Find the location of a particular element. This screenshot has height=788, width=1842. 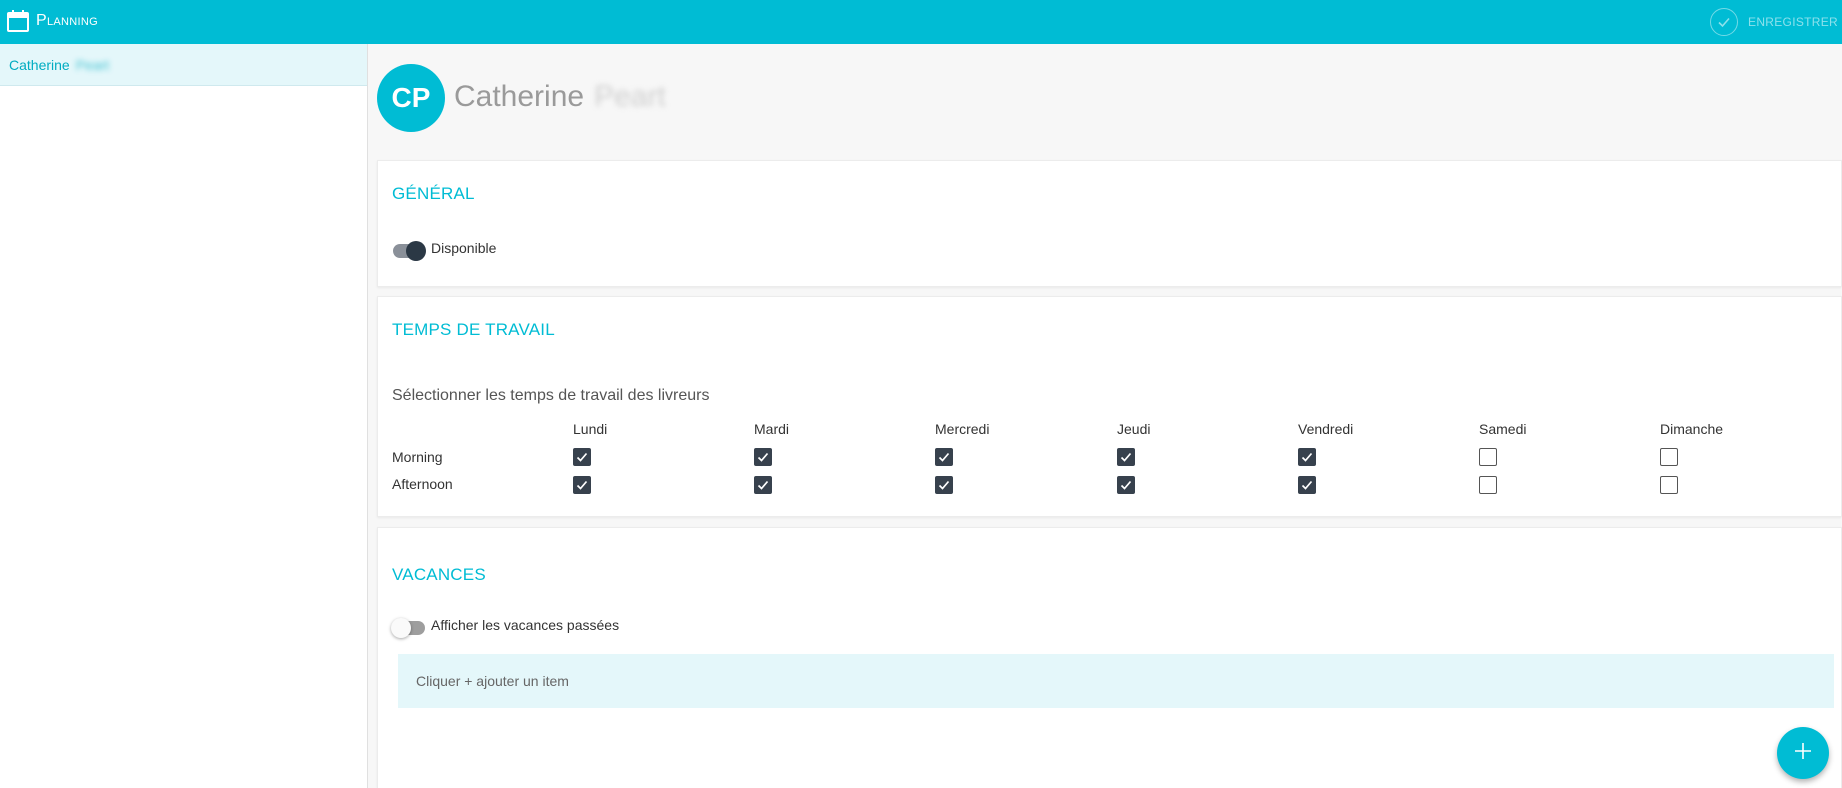

add-holiday-button is located at coordinates (1803, 753).